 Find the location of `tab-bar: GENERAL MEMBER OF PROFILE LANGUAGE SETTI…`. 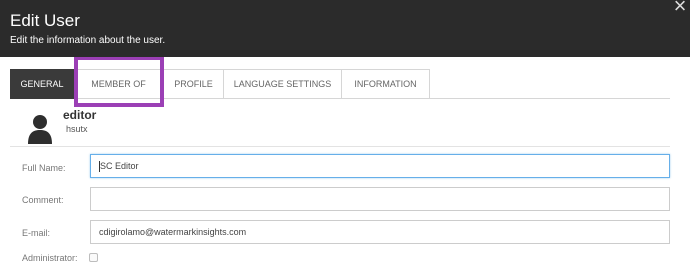

tab-bar: GENERAL MEMBER OF PROFILE LANGUAGE SETTI… is located at coordinates (220, 84).